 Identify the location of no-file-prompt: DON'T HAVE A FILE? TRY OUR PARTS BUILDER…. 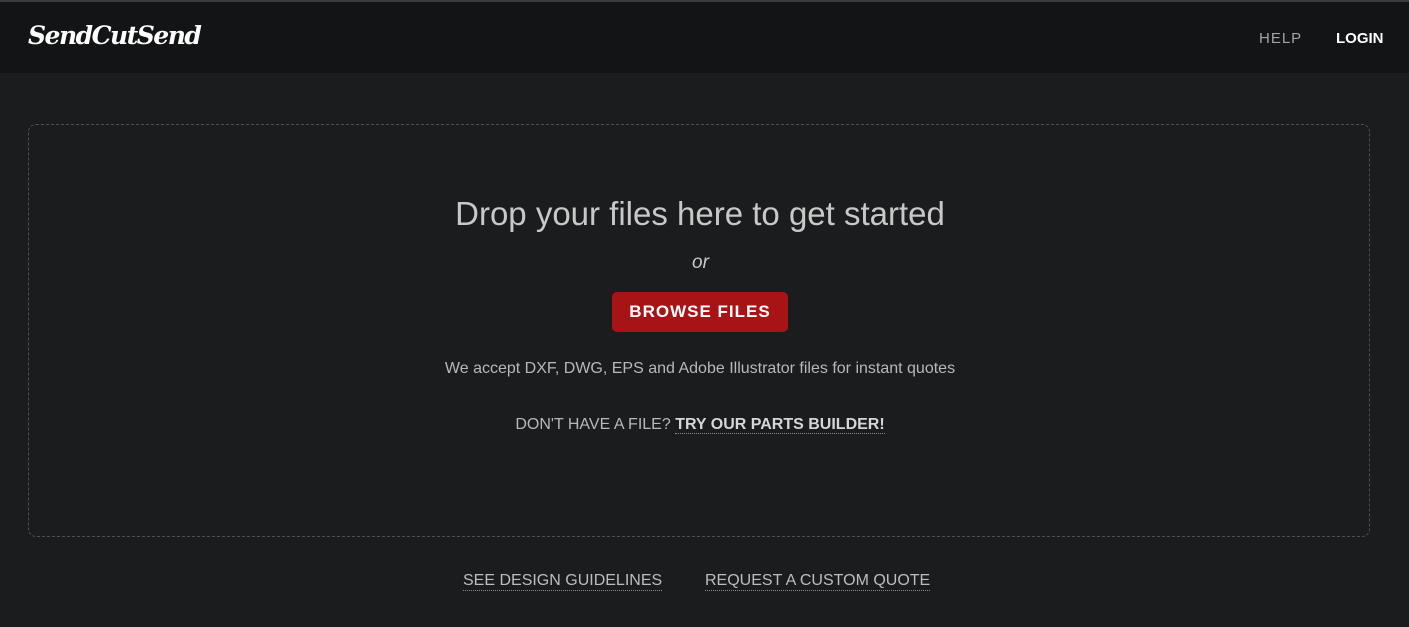
(700, 425).